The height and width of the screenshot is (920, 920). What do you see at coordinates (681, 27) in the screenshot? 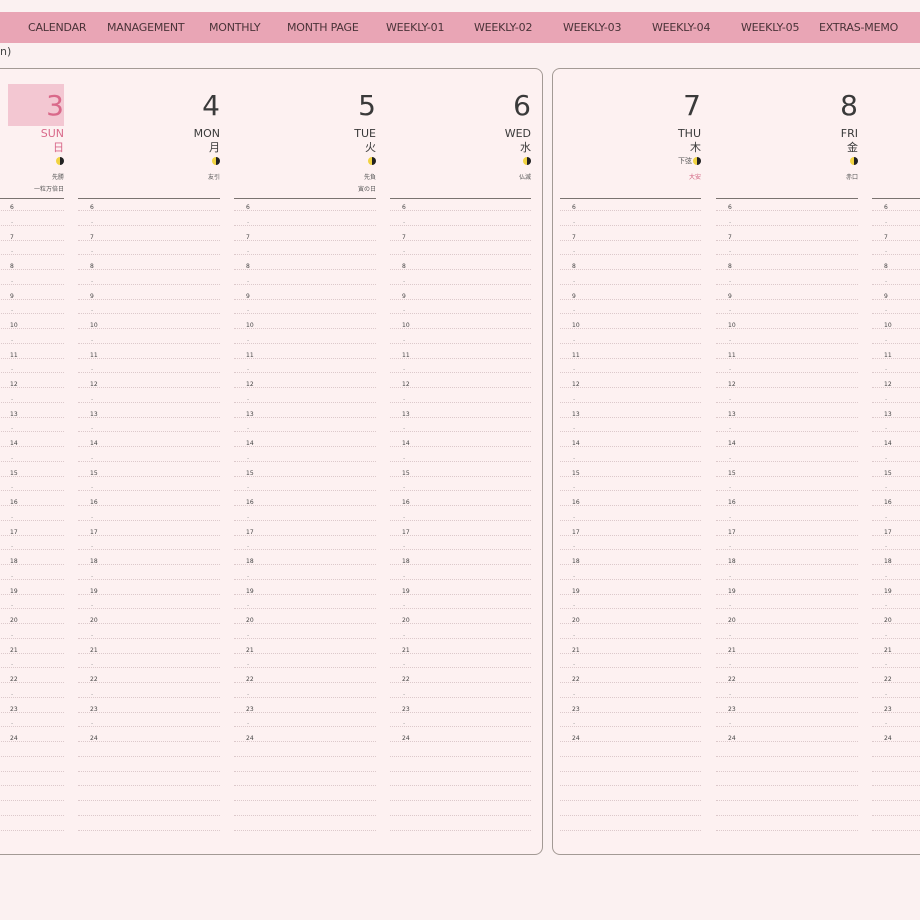
I see `tab-weekly-04: WEEKLY-04` at bounding box center [681, 27].